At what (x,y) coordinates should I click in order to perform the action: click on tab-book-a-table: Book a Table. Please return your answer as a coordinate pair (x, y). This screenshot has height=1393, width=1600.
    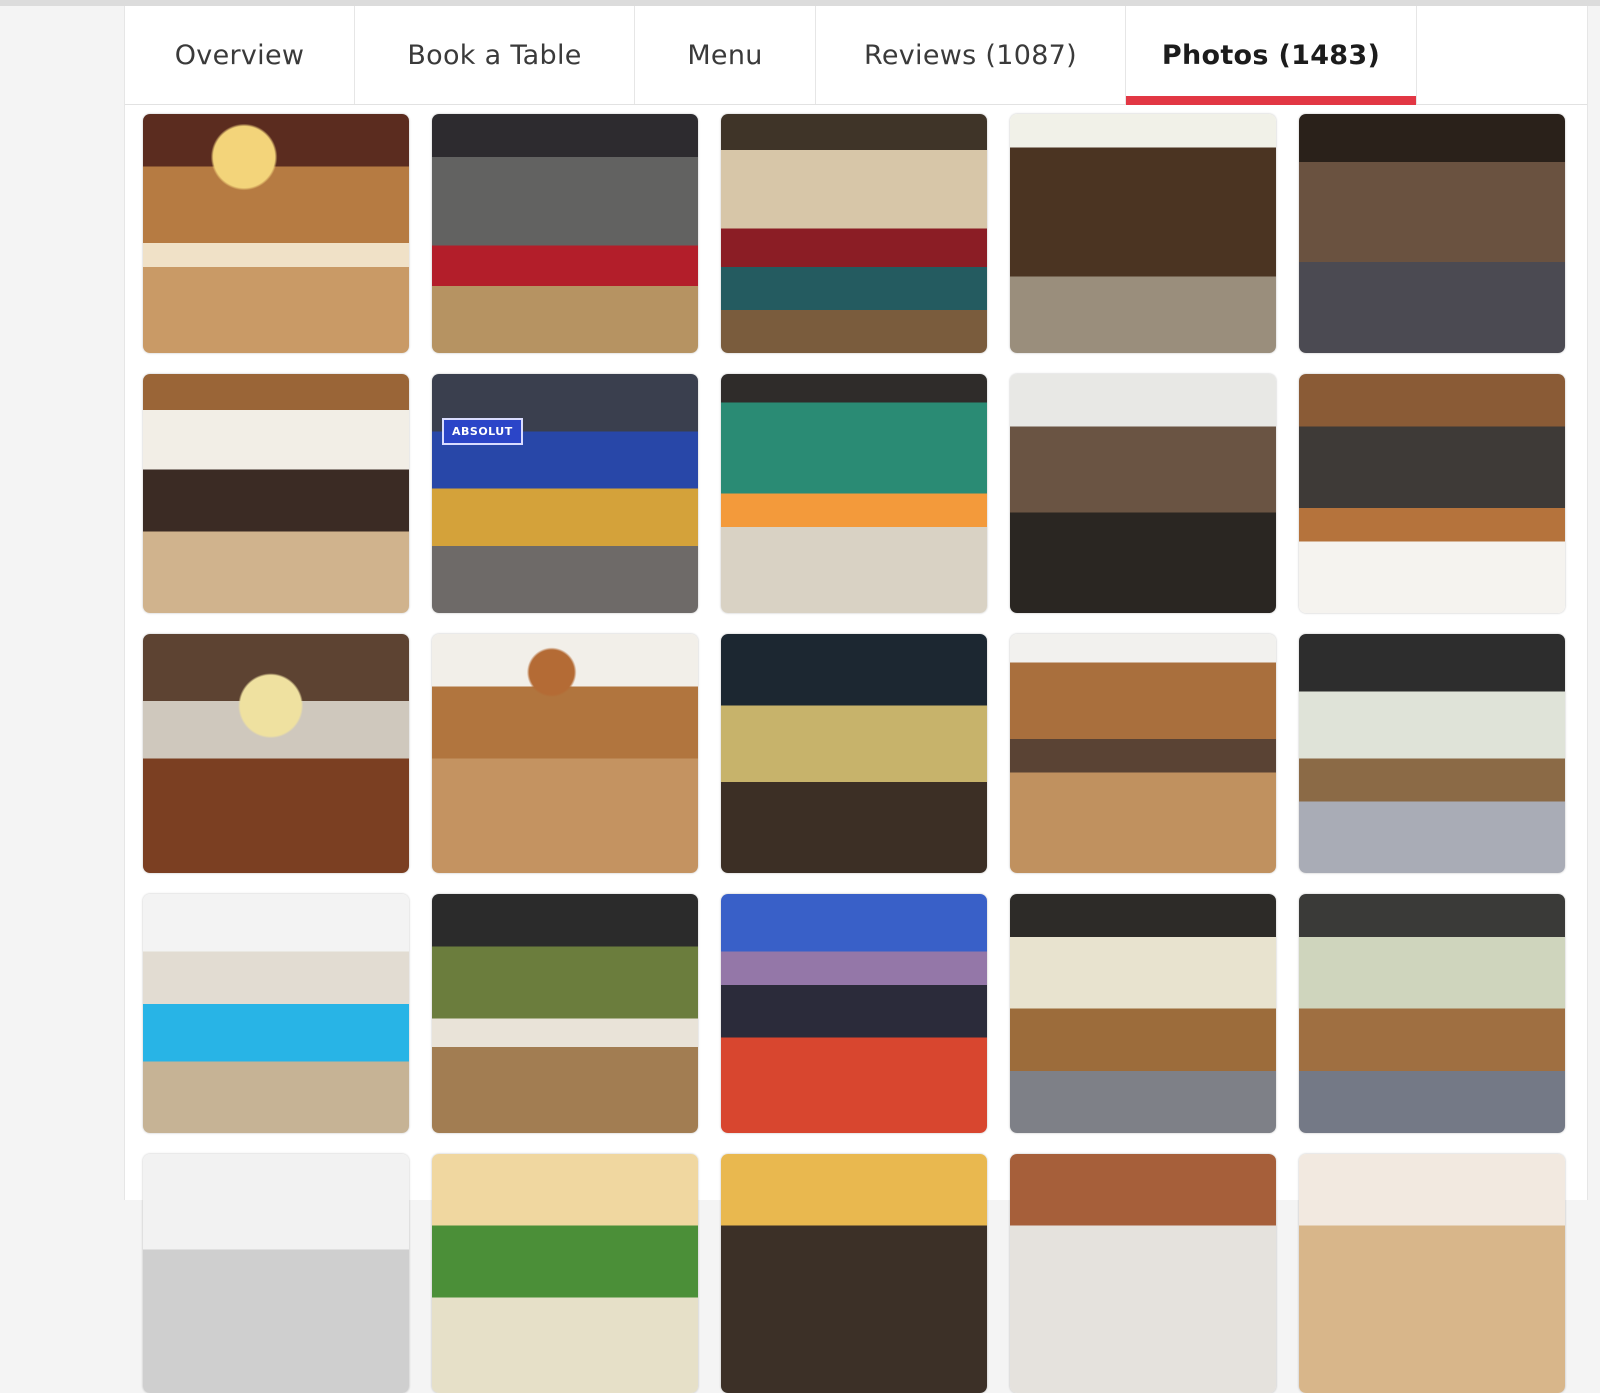
    Looking at the image, I should click on (495, 55).